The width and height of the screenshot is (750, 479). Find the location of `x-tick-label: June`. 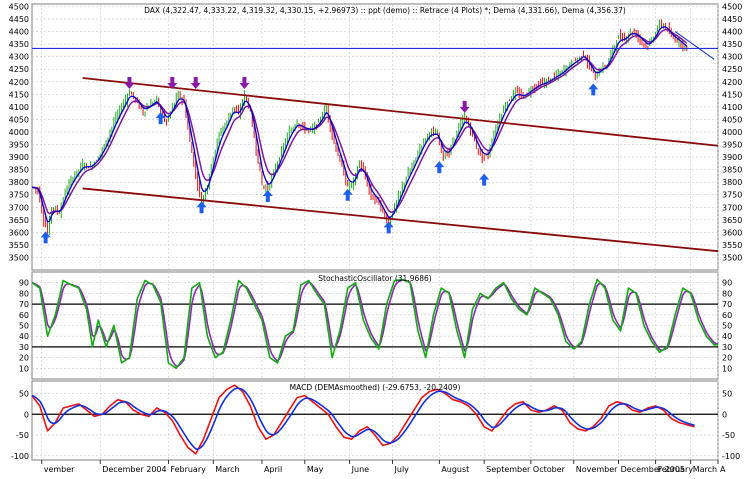

x-tick-label: June is located at coordinates (360, 469).